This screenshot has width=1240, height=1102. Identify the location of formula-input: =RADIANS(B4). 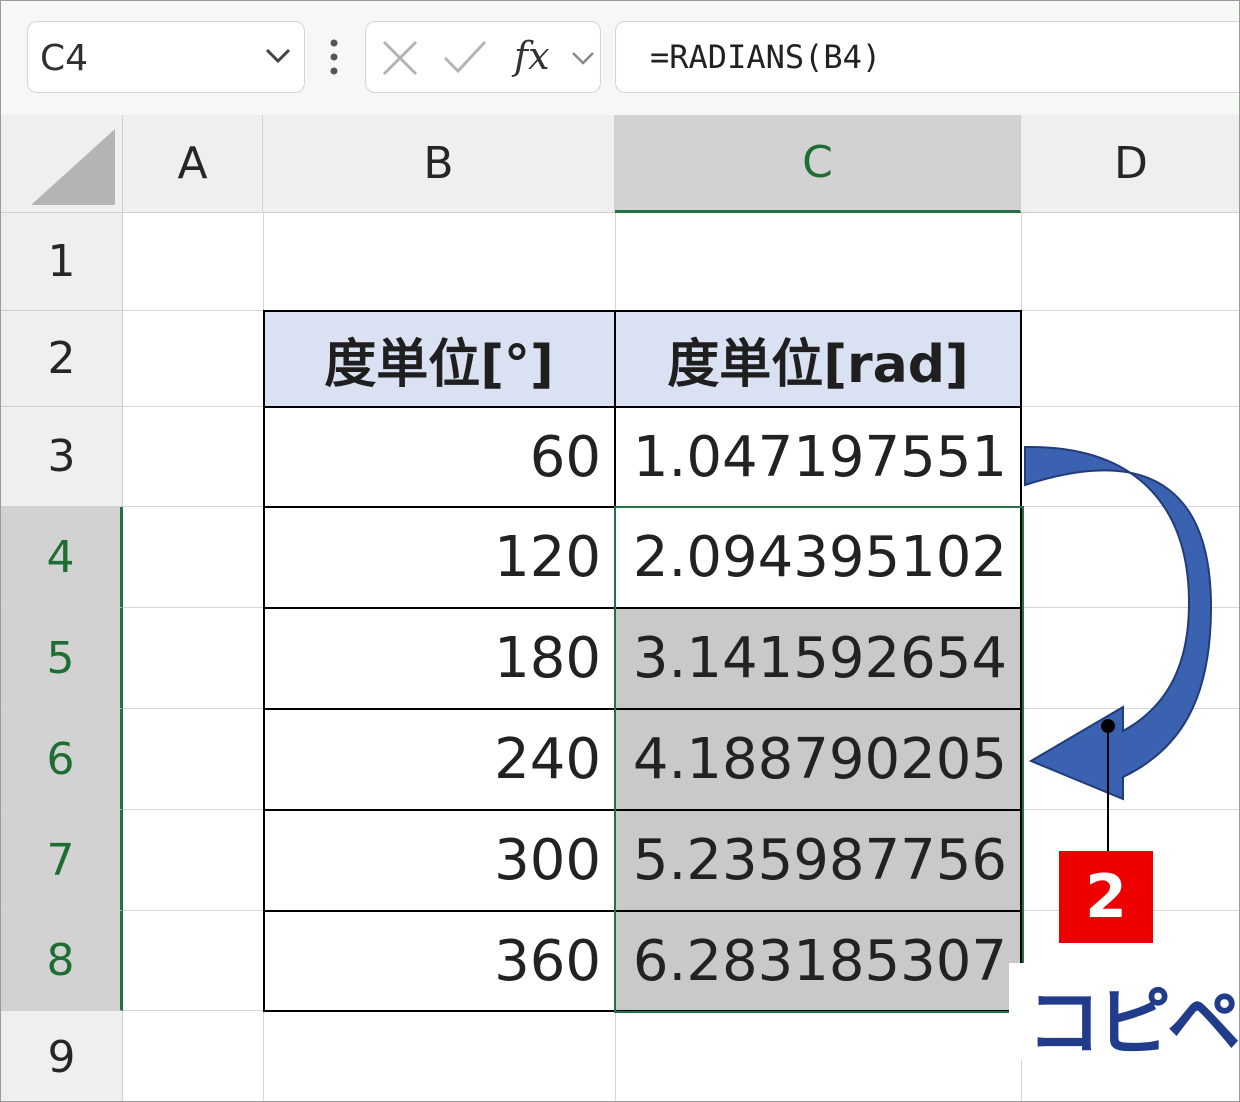
(927, 57).